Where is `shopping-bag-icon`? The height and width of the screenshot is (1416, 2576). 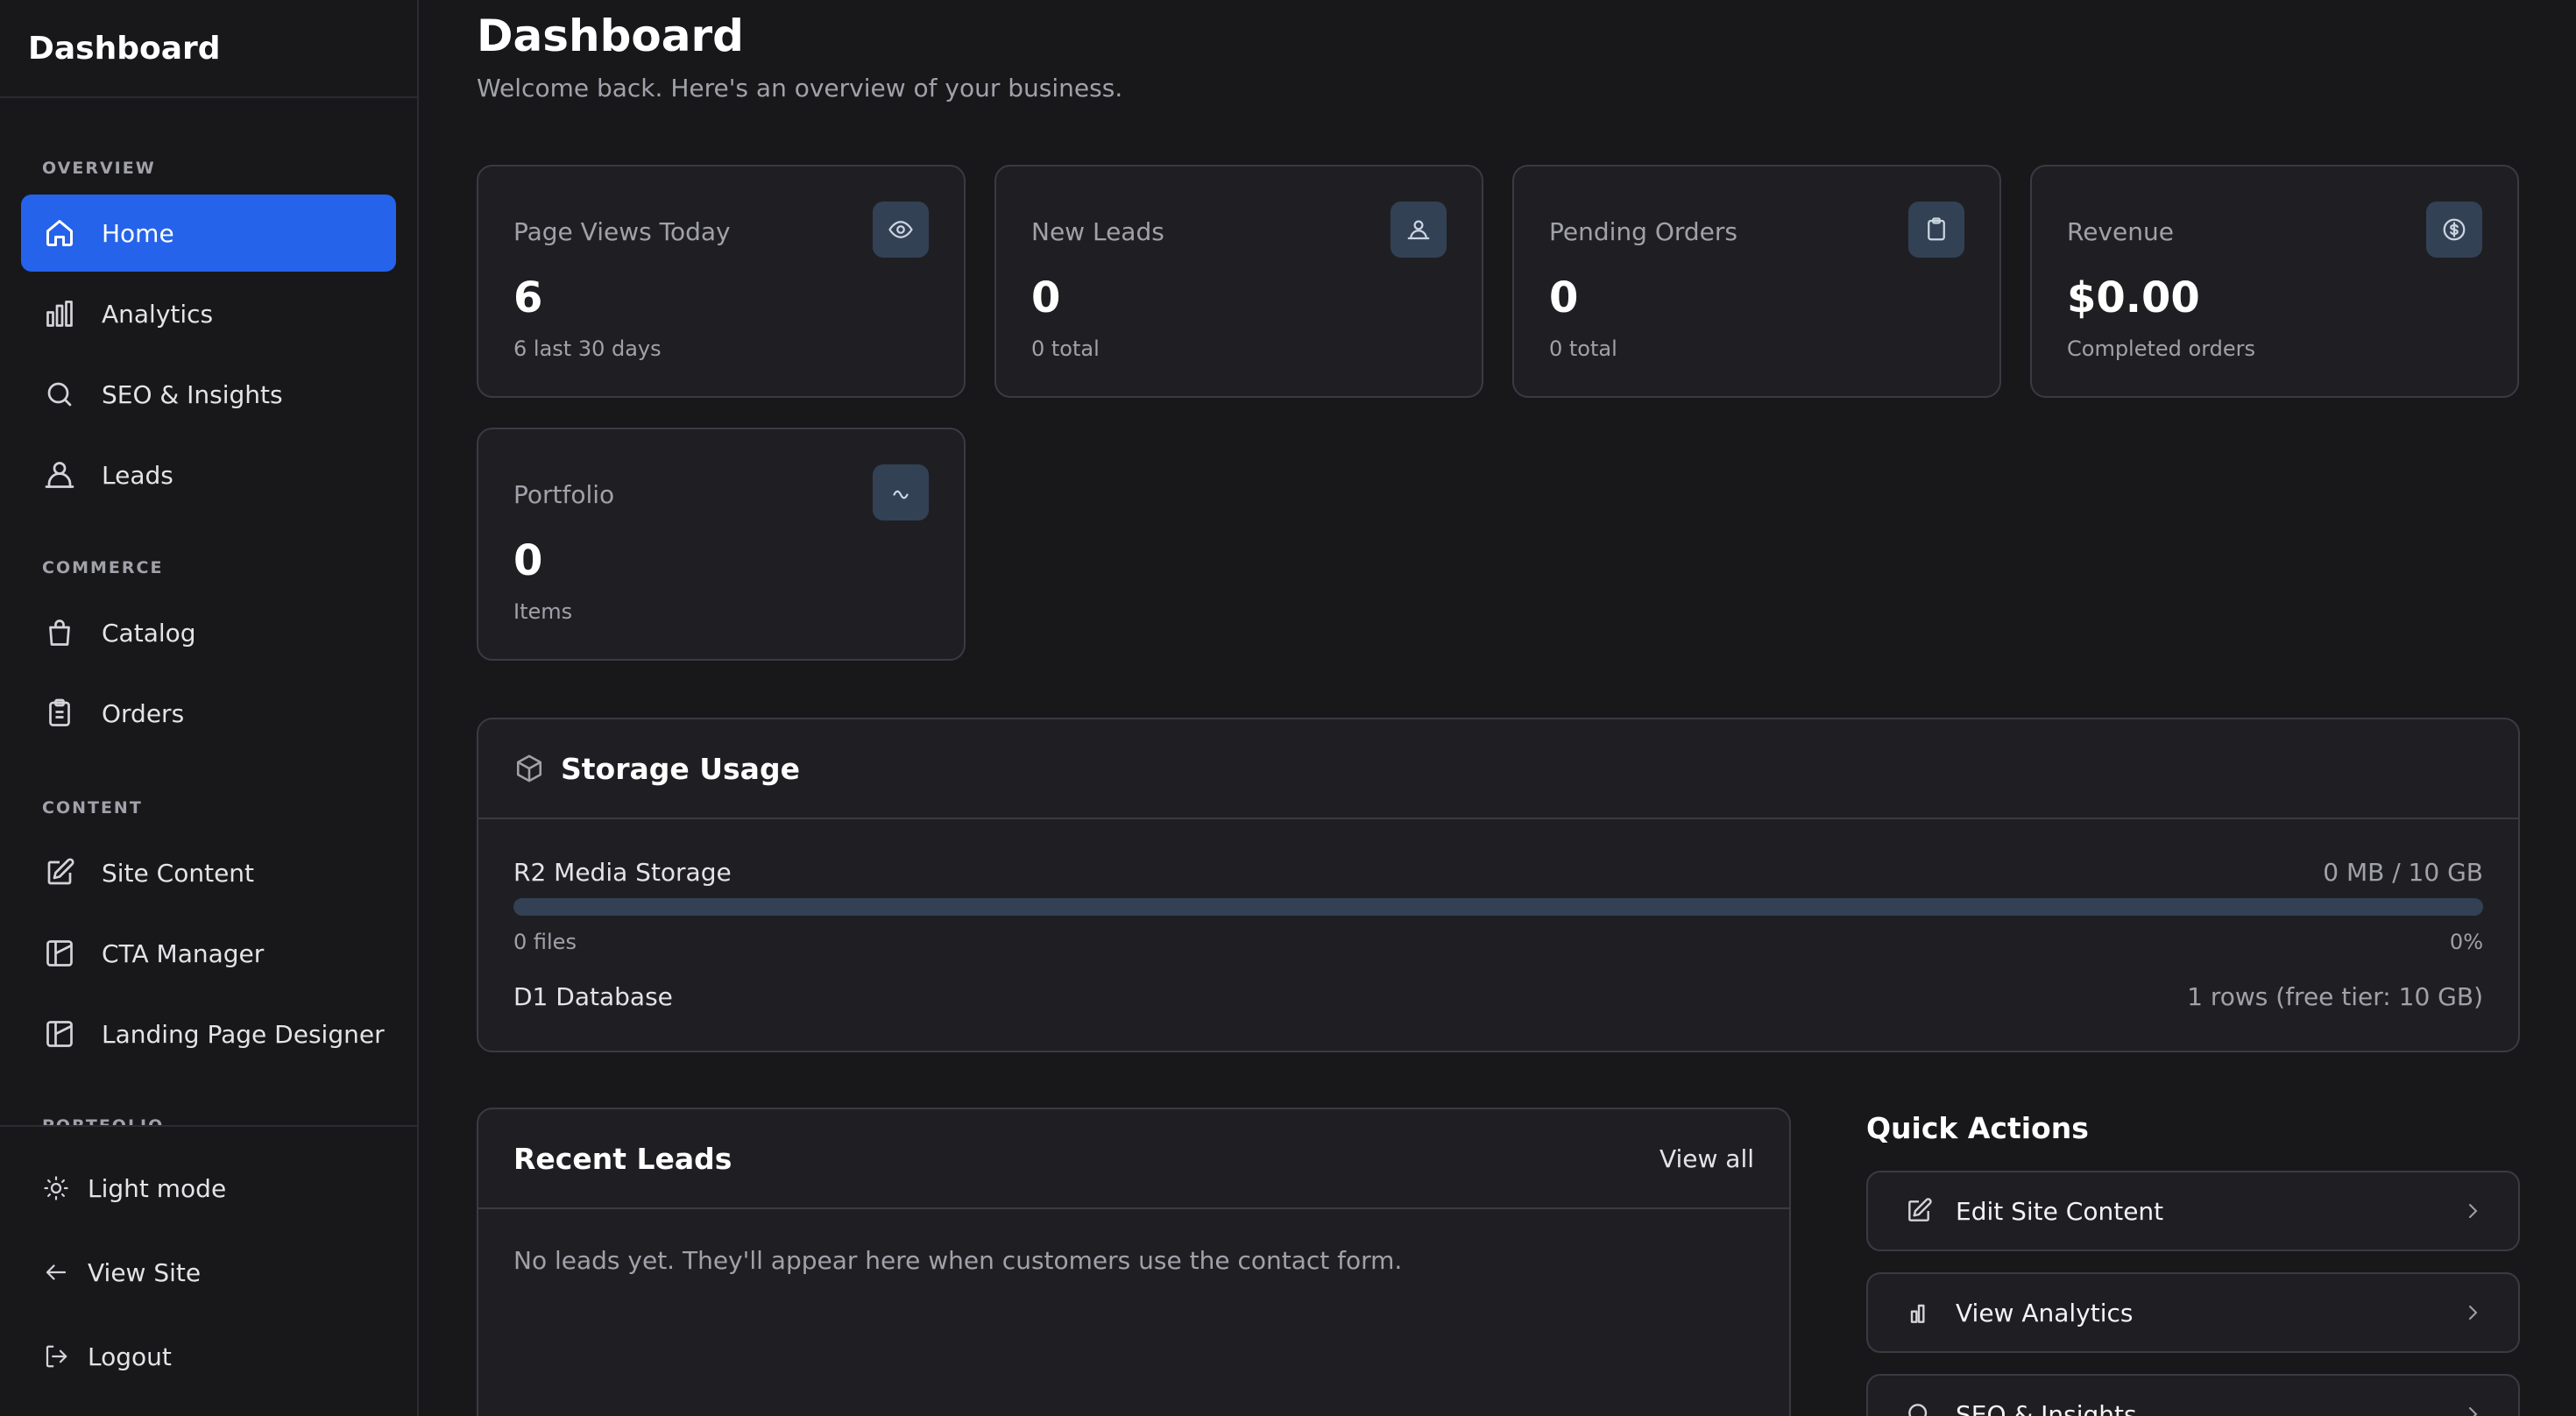
shopping-bag-icon is located at coordinates (59, 632).